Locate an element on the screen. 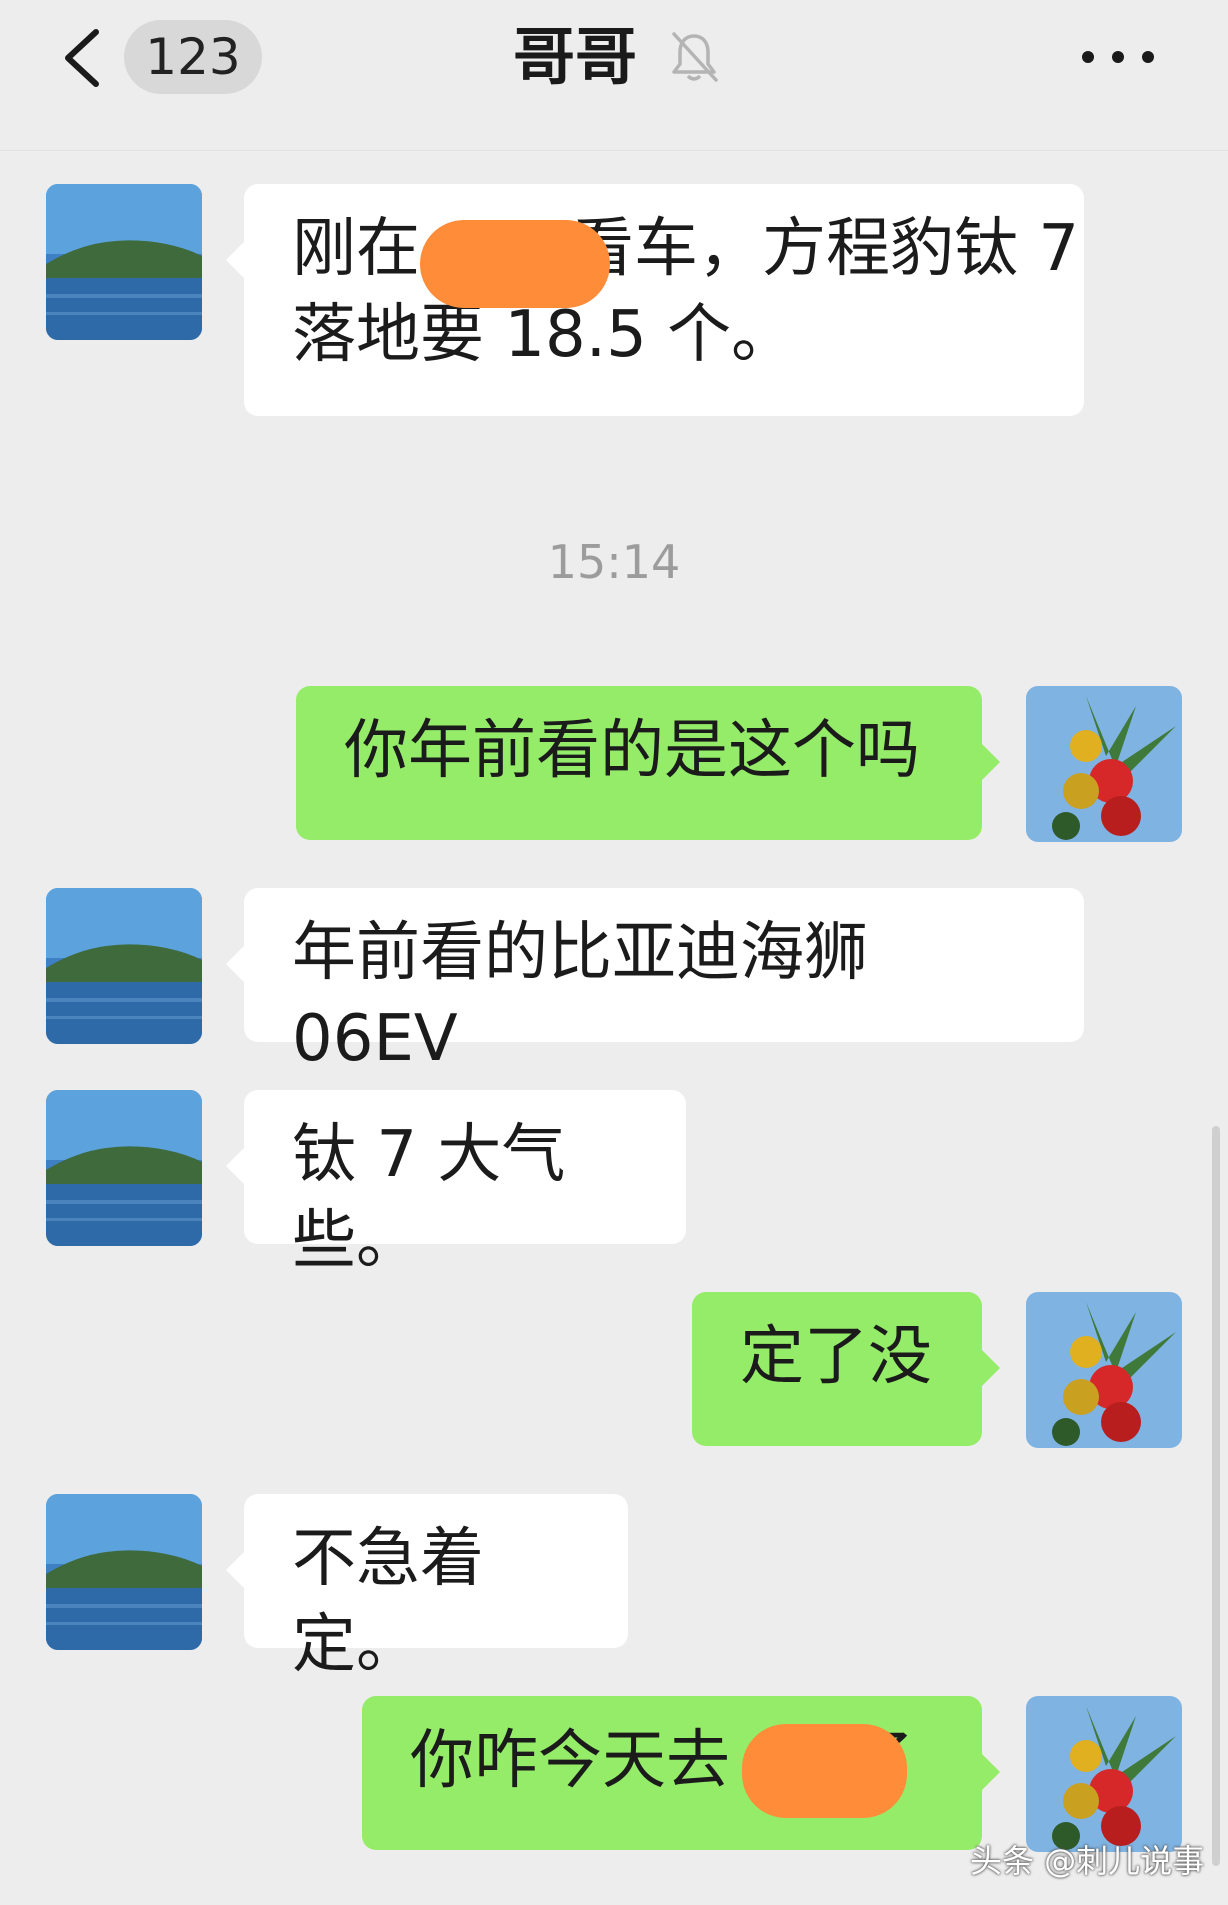  message-text: 落地要 18.5 个。 is located at coordinates (544, 335).